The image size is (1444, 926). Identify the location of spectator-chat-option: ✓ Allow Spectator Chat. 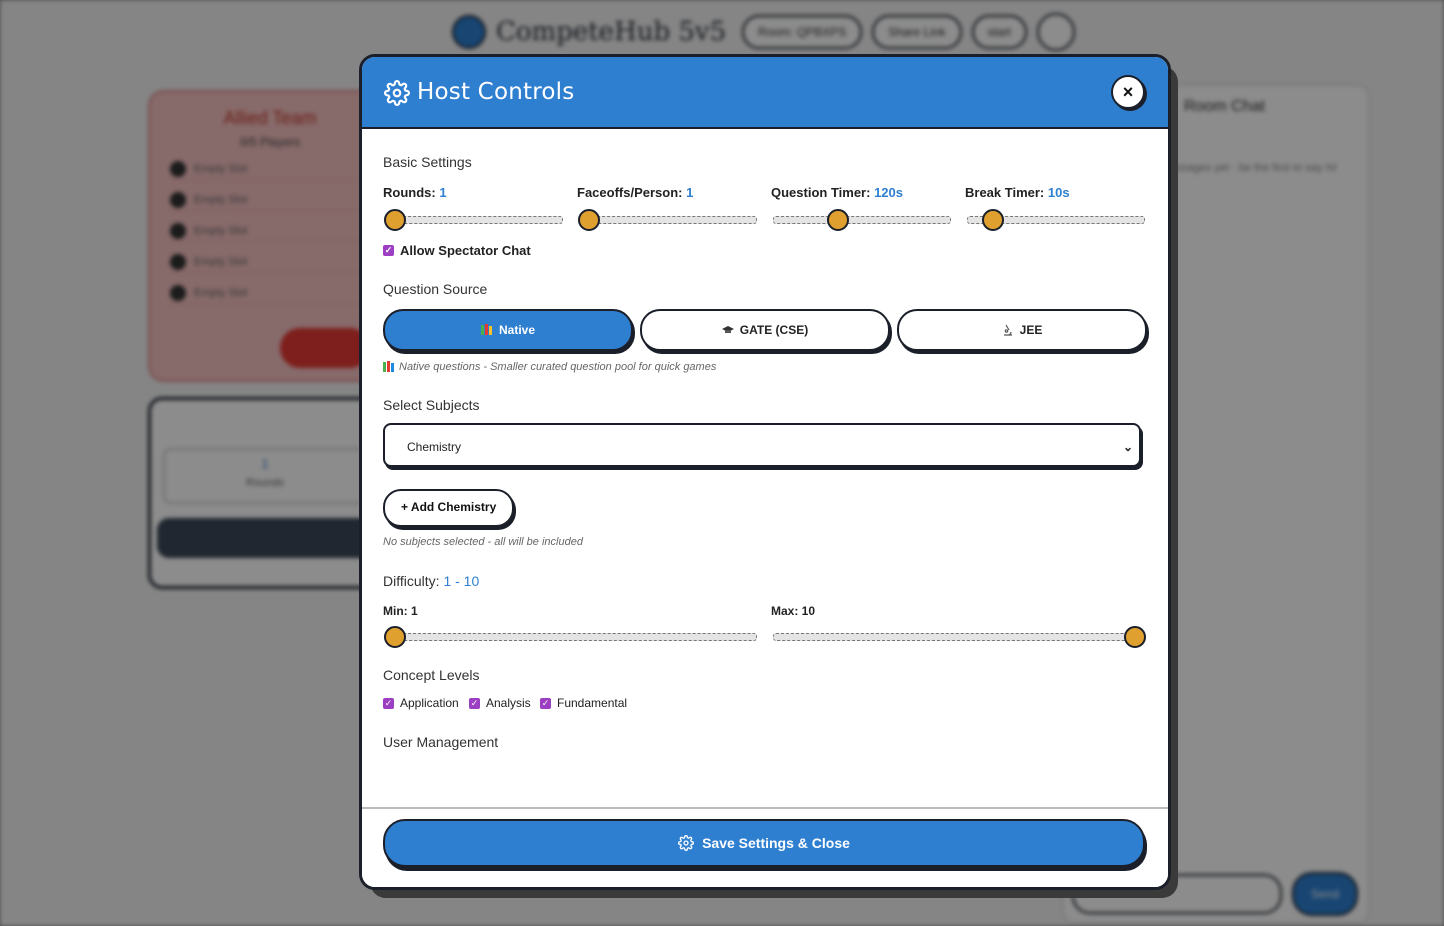
(457, 250).